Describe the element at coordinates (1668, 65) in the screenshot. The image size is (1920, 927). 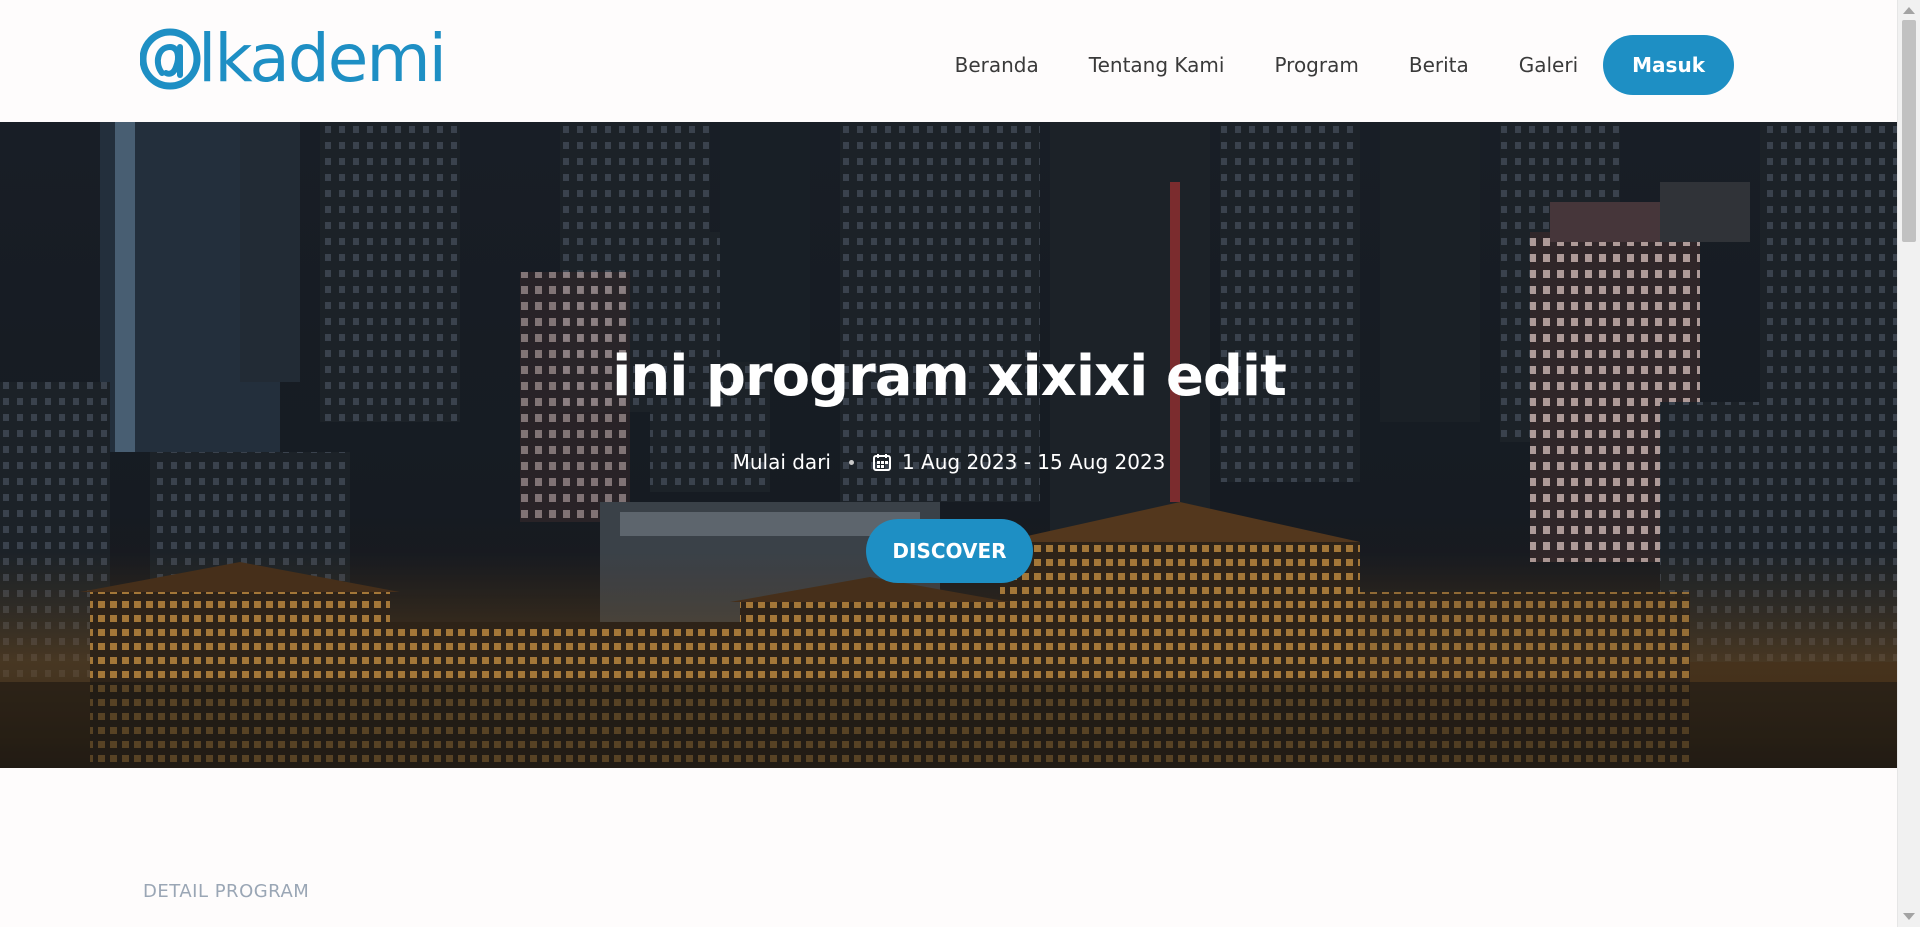
I see `login-button: Masuk` at that location.